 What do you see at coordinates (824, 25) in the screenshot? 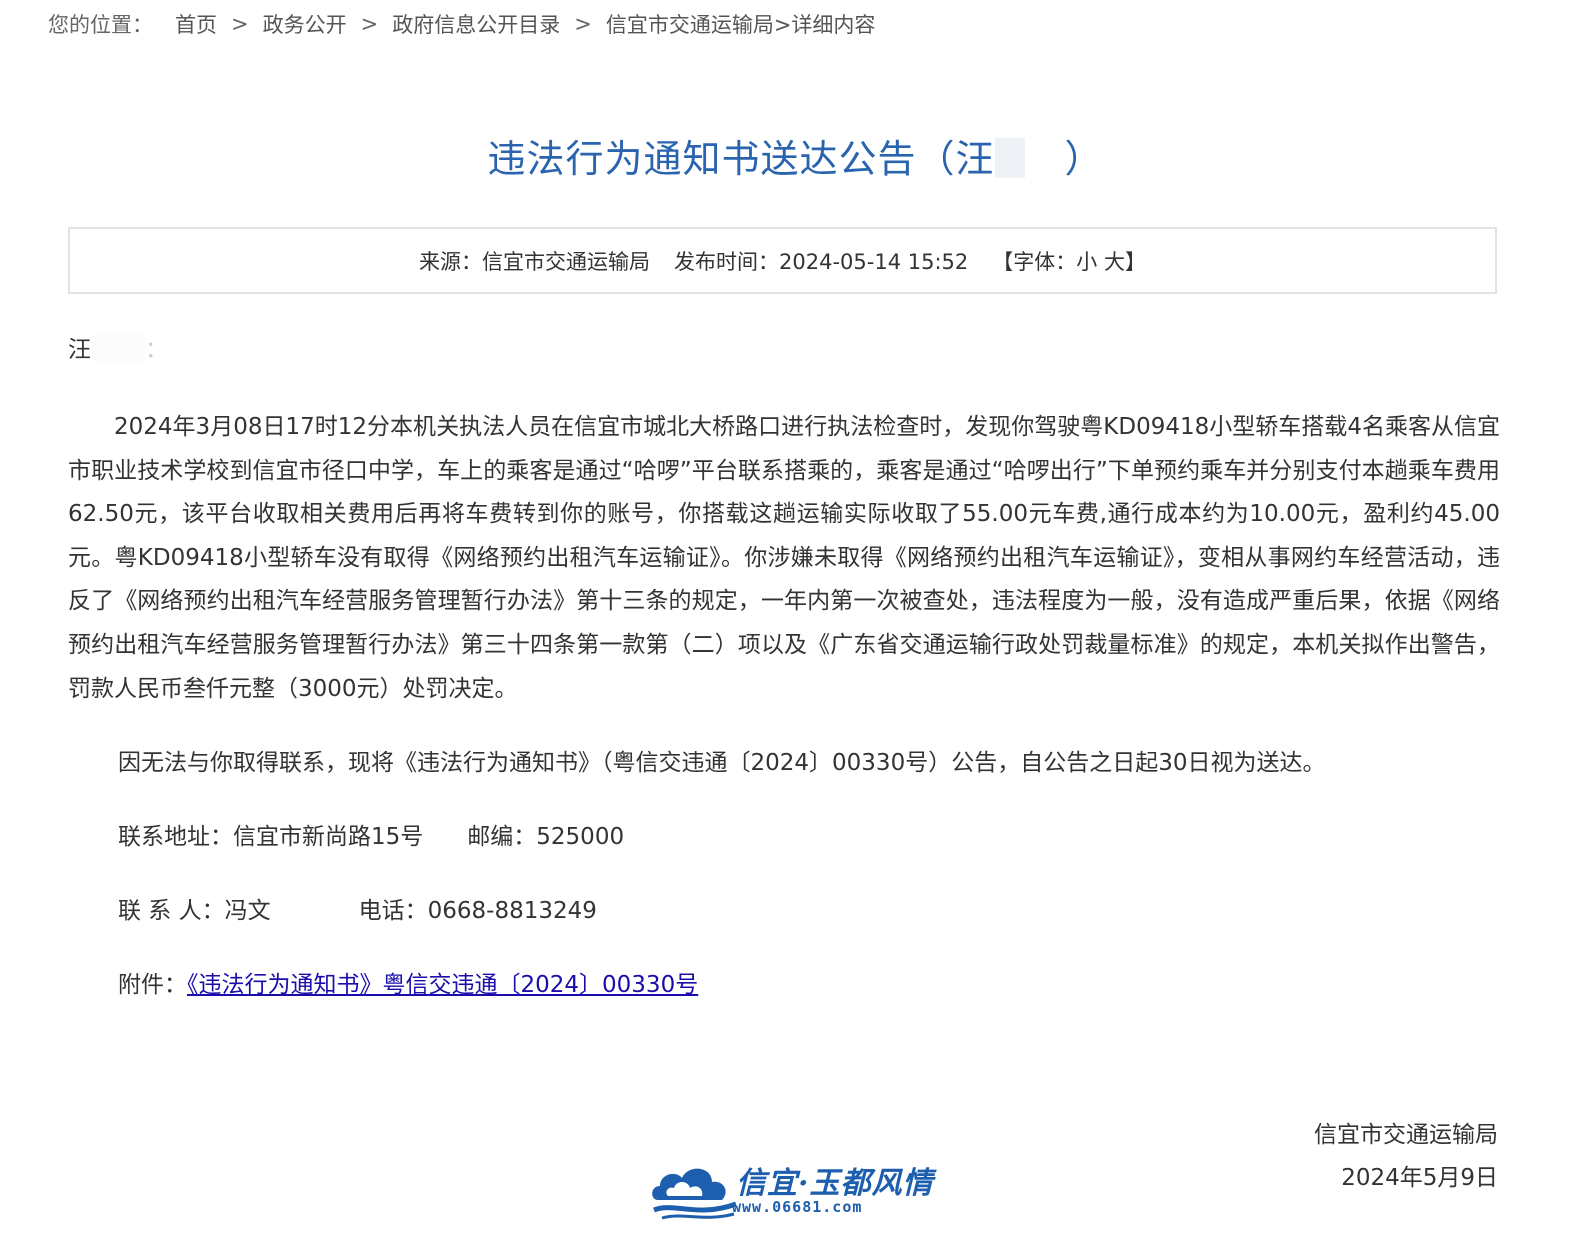
I see `breadcrumb-current: >详细内容` at bounding box center [824, 25].